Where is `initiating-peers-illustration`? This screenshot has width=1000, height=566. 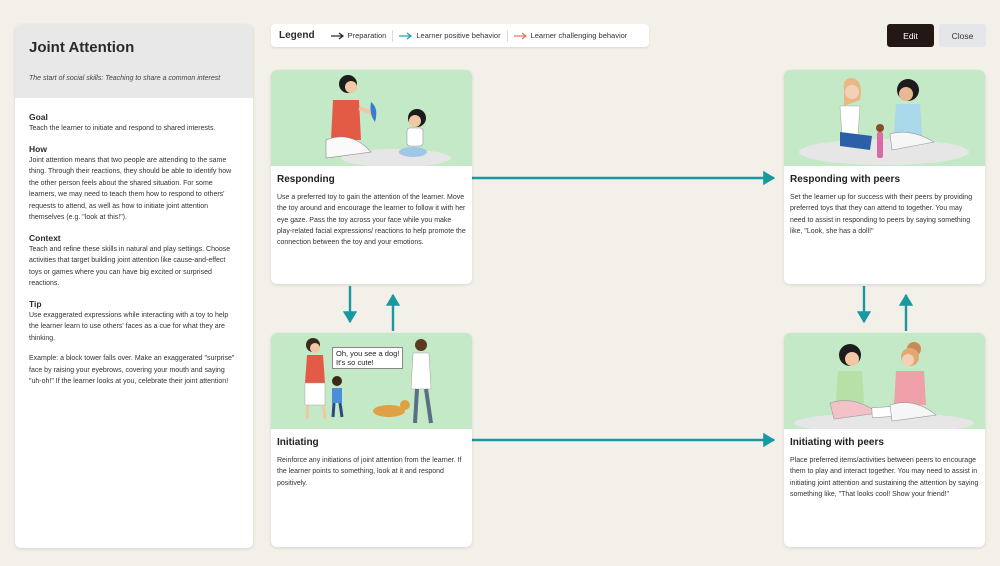 initiating-peers-illustration is located at coordinates (884, 381).